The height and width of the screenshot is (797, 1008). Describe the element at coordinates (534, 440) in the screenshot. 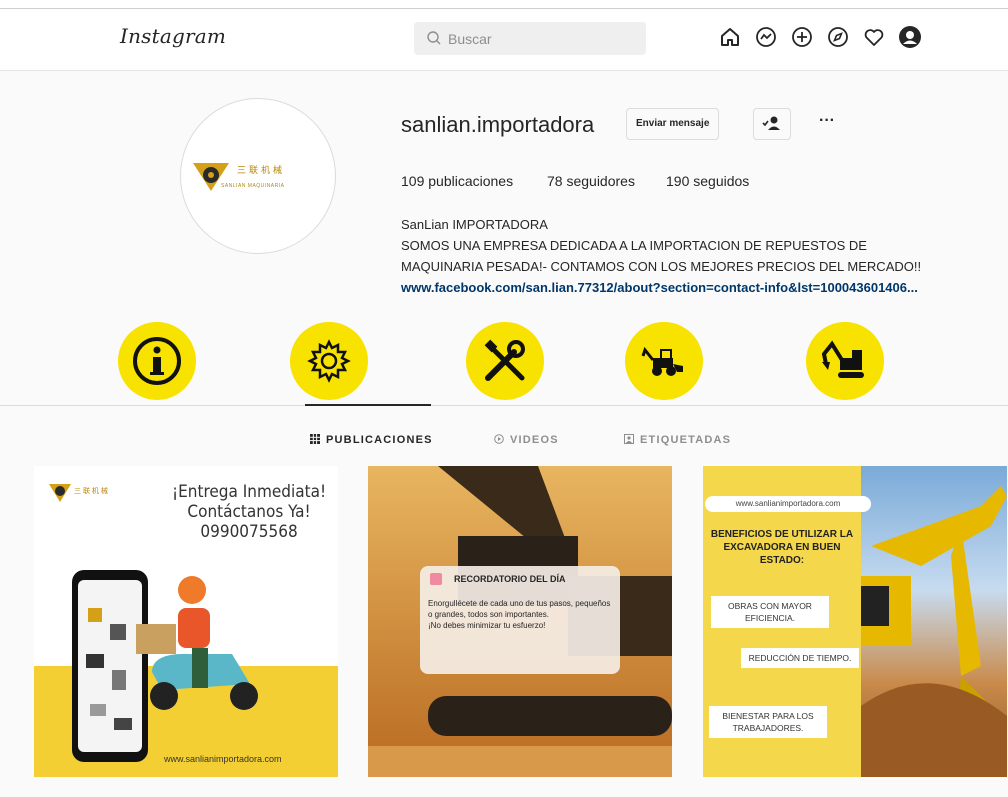

I see `tab-videos-label: VIDEOS` at that location.